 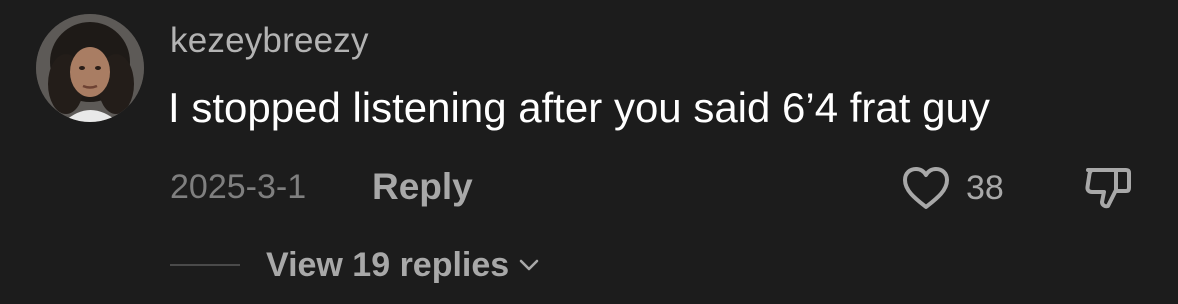 I want to click on username: kezeybreezy, so click(x=269, y=41).